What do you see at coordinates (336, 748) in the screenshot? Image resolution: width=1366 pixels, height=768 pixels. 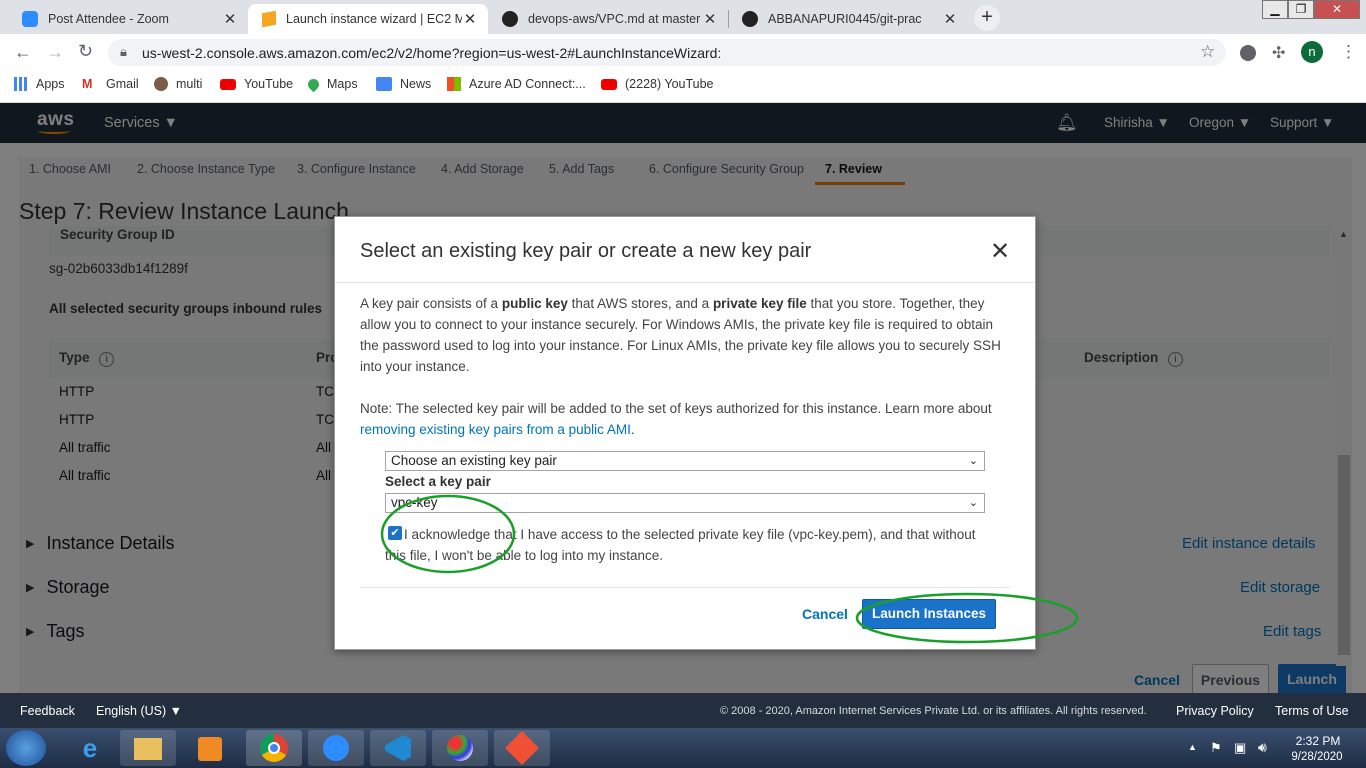 I see `zoom-app-icon` at bounding box center [336, 748].